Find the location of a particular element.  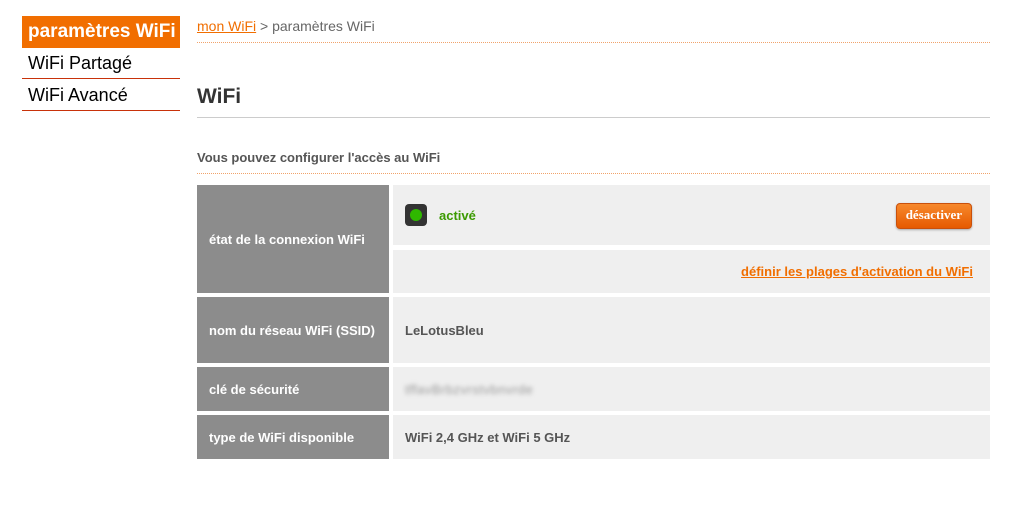

intro-divider is located at coordinates (593, 173).